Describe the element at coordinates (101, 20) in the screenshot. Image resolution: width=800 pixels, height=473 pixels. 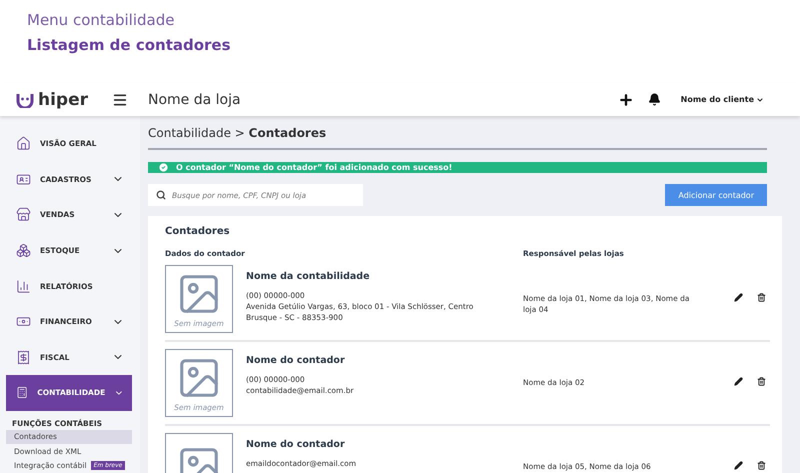
I see `page-title: Menu contabilidade` at that location.